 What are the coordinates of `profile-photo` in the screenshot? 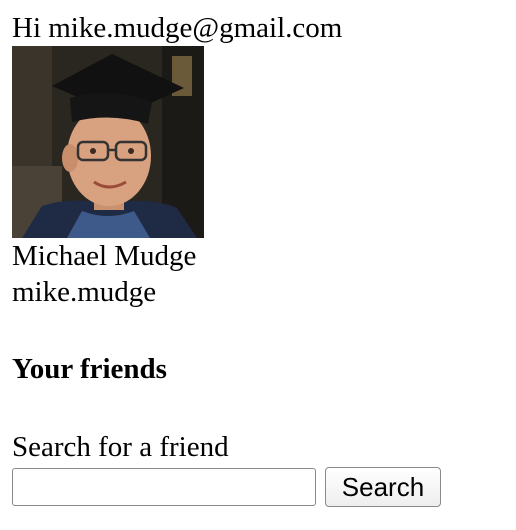 It's located at (108, 142).